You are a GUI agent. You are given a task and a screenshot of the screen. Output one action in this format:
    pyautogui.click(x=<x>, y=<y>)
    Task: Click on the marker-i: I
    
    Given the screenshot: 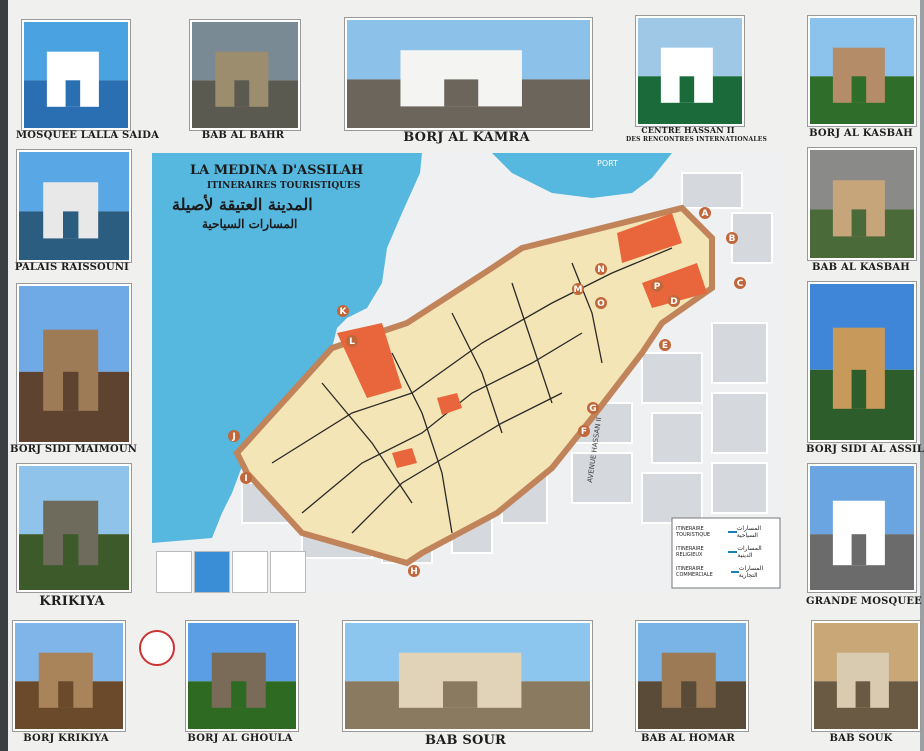 What is the action you would take?
    pyautogui.click(x=246, y=478)
    